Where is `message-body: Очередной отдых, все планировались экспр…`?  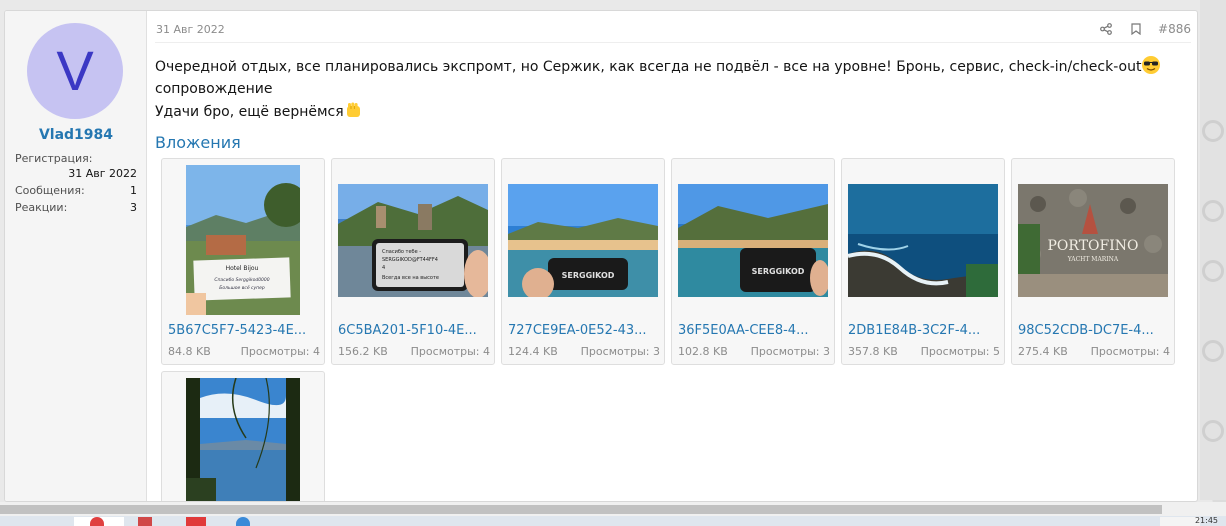
message-body: Очередной отдых, все планировались экспр… is located at coordinates (670, 89).